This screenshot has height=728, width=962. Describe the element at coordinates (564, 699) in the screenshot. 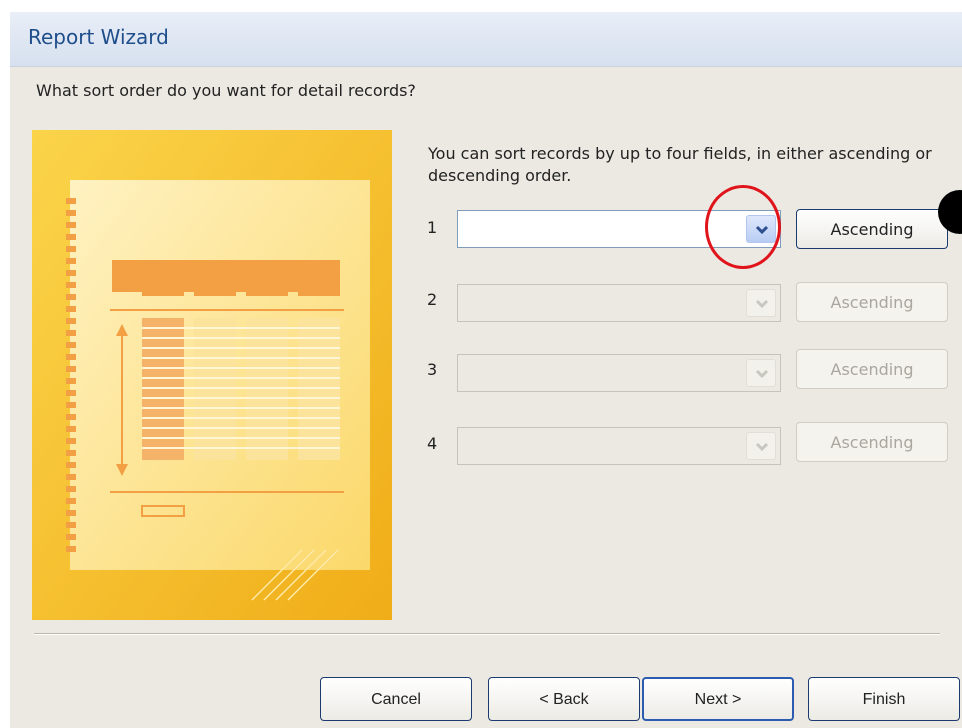

I see `back-button: < Back` at that location.